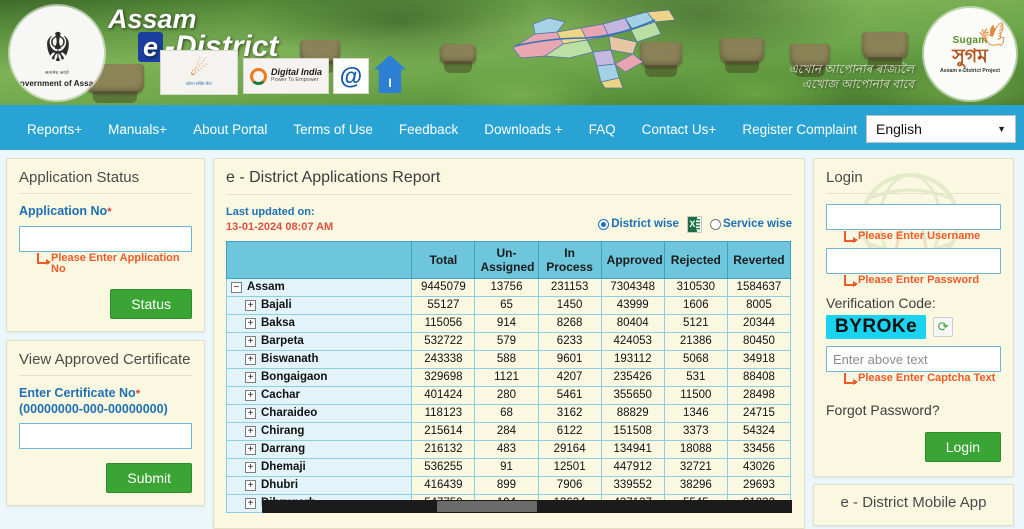  I want to click on row-district-name: Bajali, so click(276, 305).